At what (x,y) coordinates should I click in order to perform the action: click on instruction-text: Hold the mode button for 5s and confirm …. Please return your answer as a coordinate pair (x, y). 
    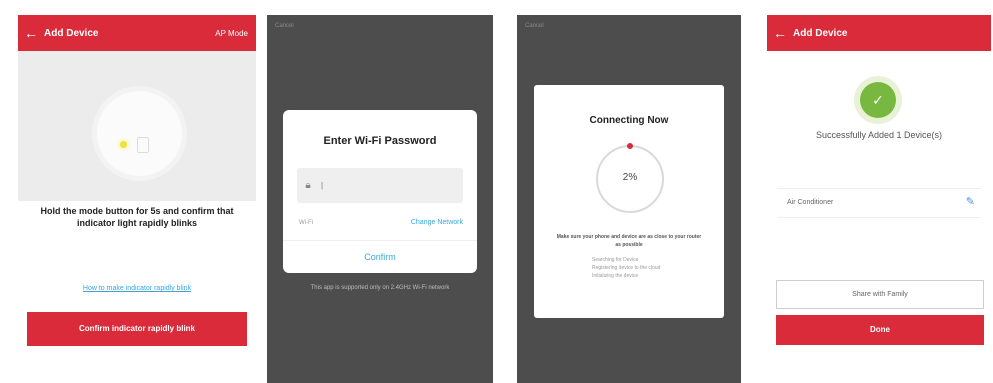
    Looking at the image, I should click on (137, 217).